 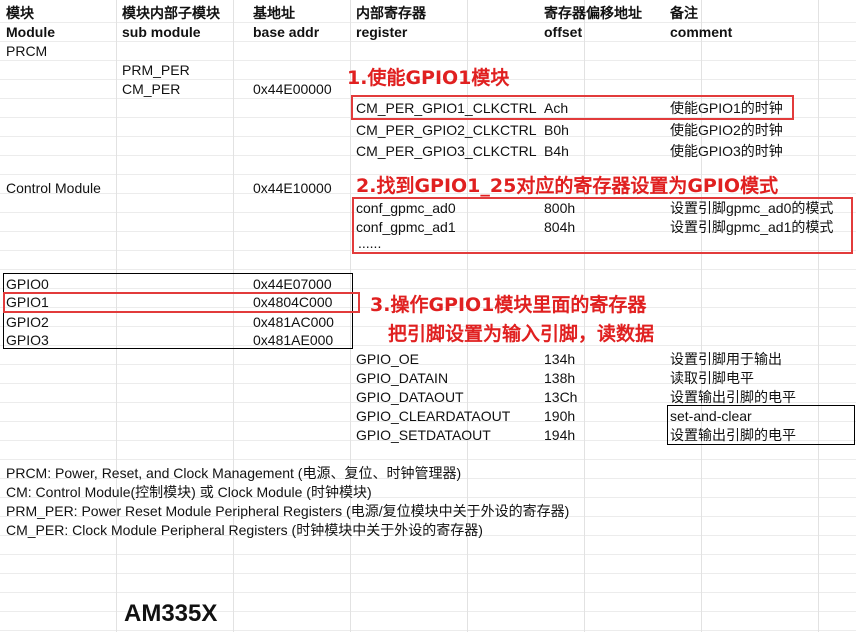 What do you see at coordinates (391, 13) in the screenshot?
I see `header-register-cn: 内部寄存器` at bounding box center [391, 13].